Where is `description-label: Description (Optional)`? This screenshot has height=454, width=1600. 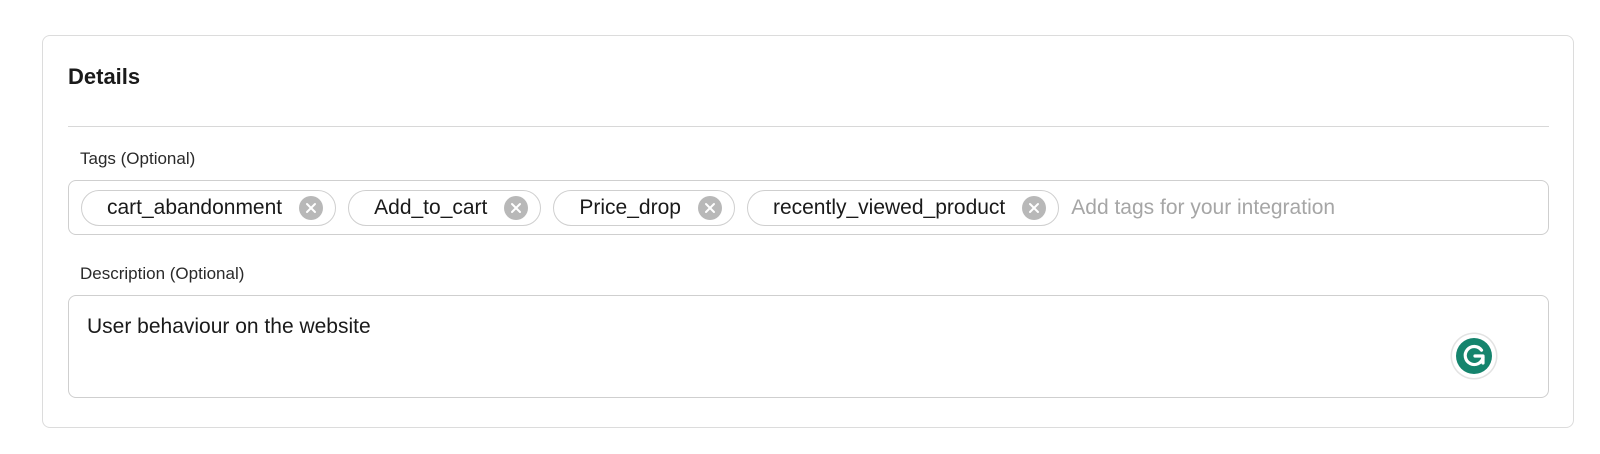
description-label: Description (Optional) is located at coordinates (162, 273).